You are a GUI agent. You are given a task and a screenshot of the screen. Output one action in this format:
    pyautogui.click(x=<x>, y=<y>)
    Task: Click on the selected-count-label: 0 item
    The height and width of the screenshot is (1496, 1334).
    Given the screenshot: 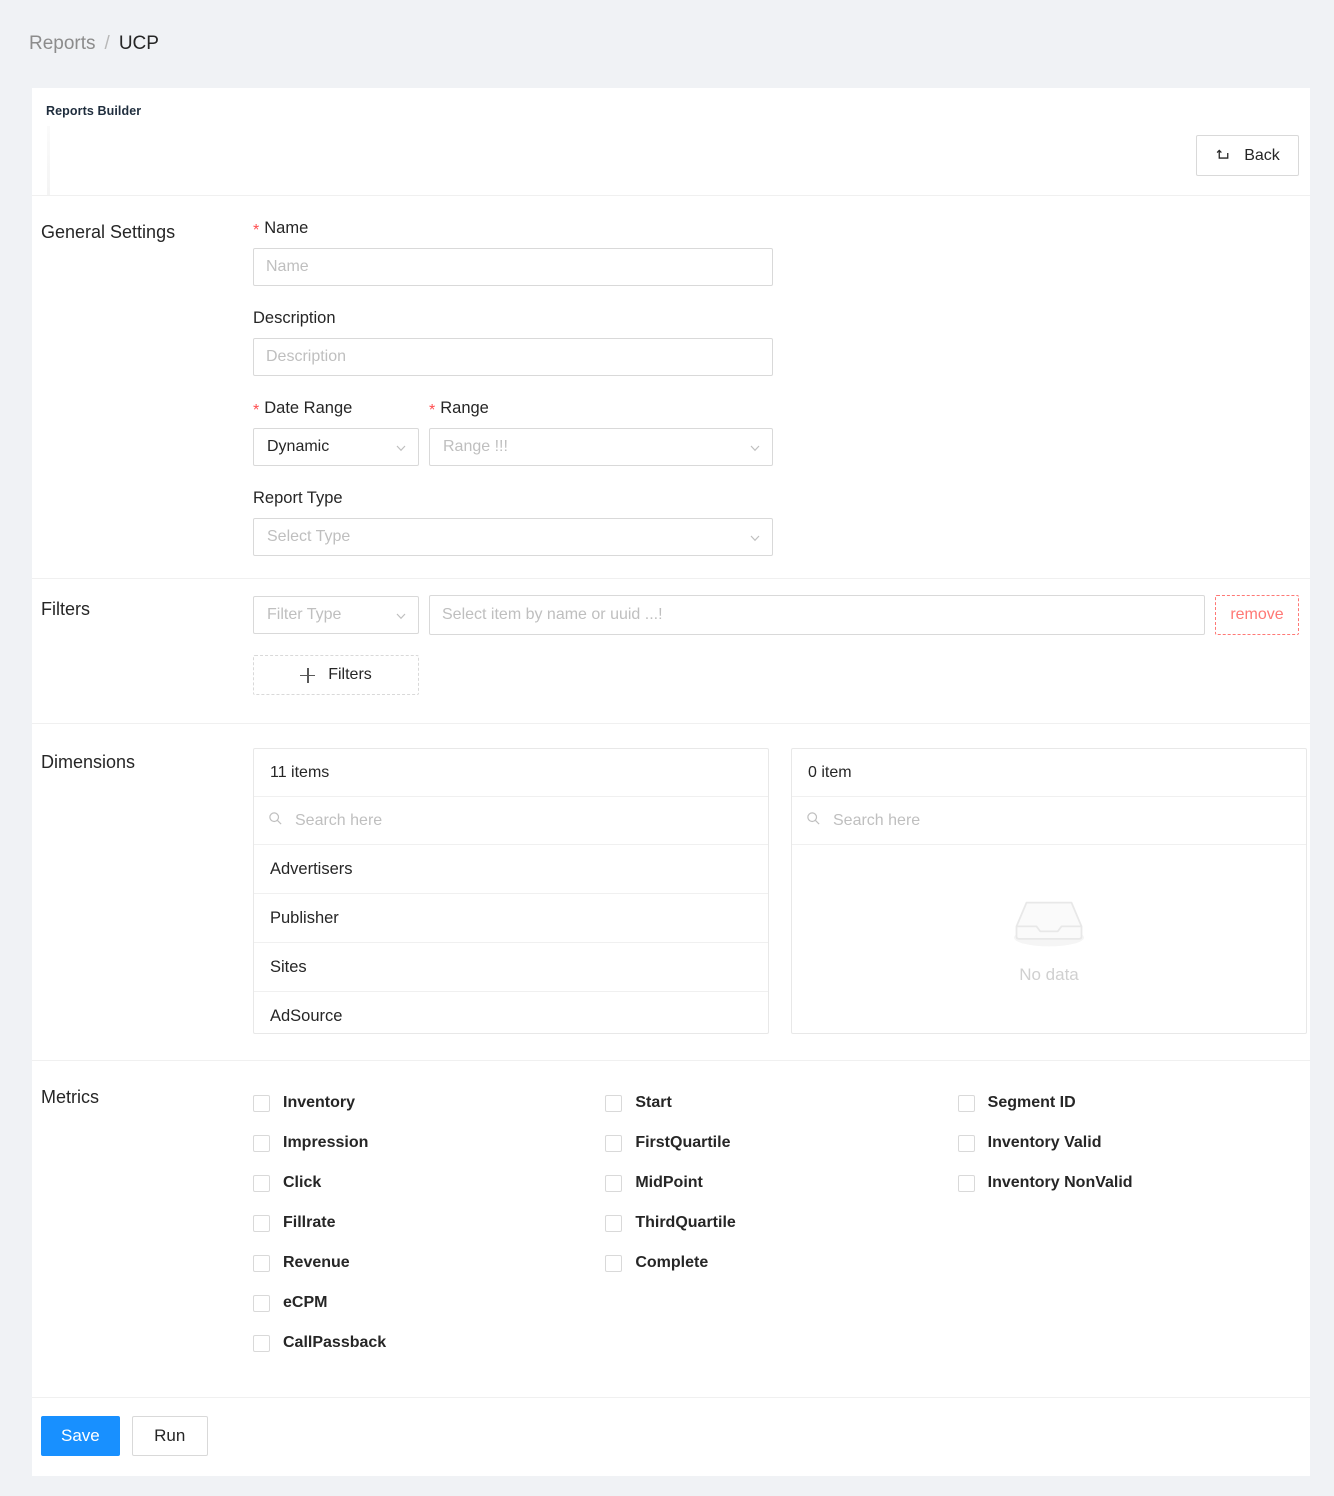 What is the action you would take?
    pyautogui.click(x=1049, y=773)
    